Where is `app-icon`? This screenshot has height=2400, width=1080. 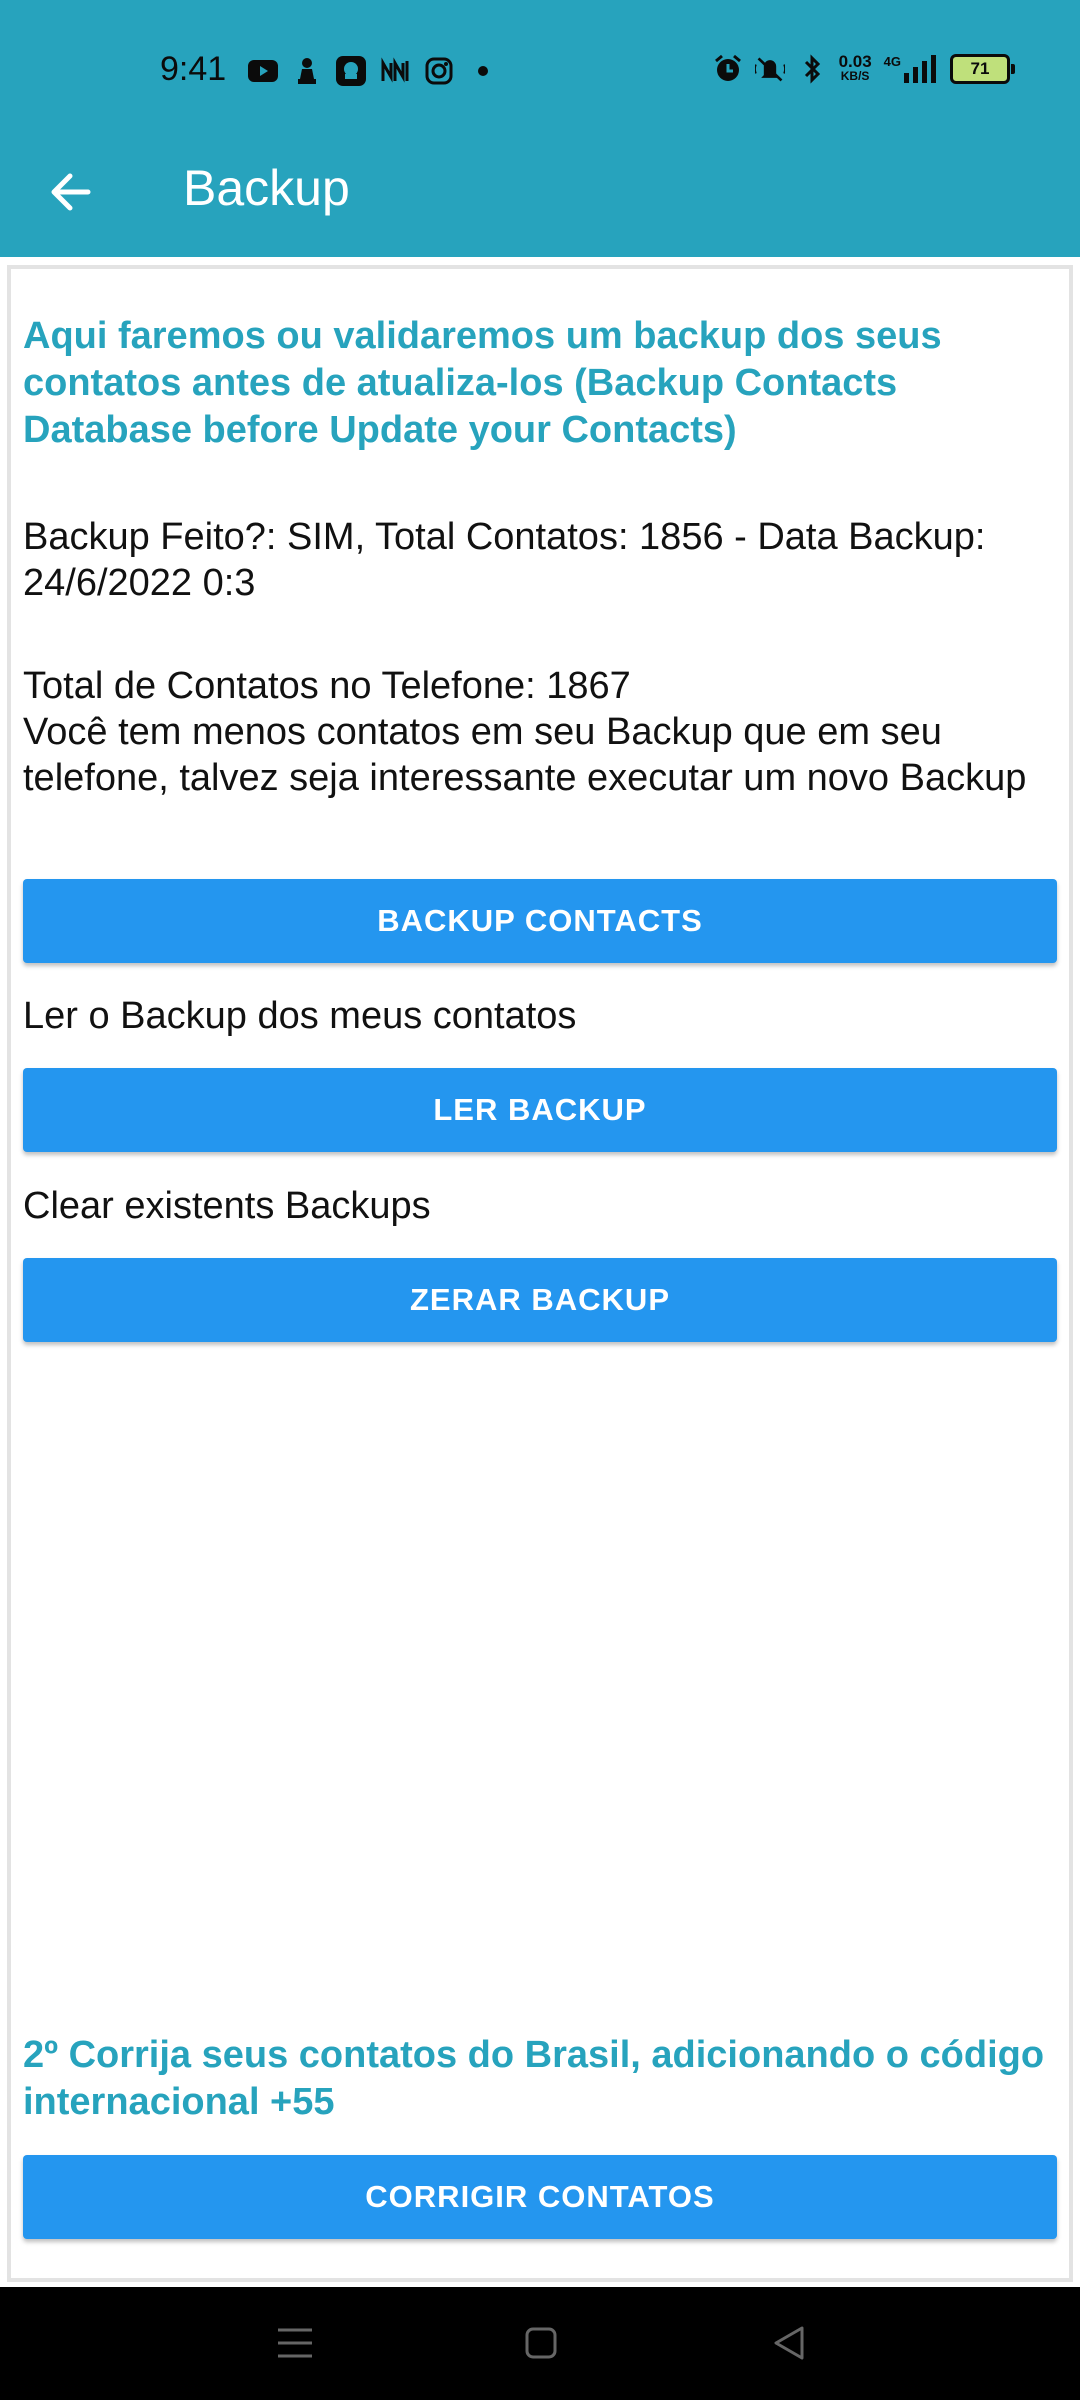
app-icon is located at coordinates (351, 71).